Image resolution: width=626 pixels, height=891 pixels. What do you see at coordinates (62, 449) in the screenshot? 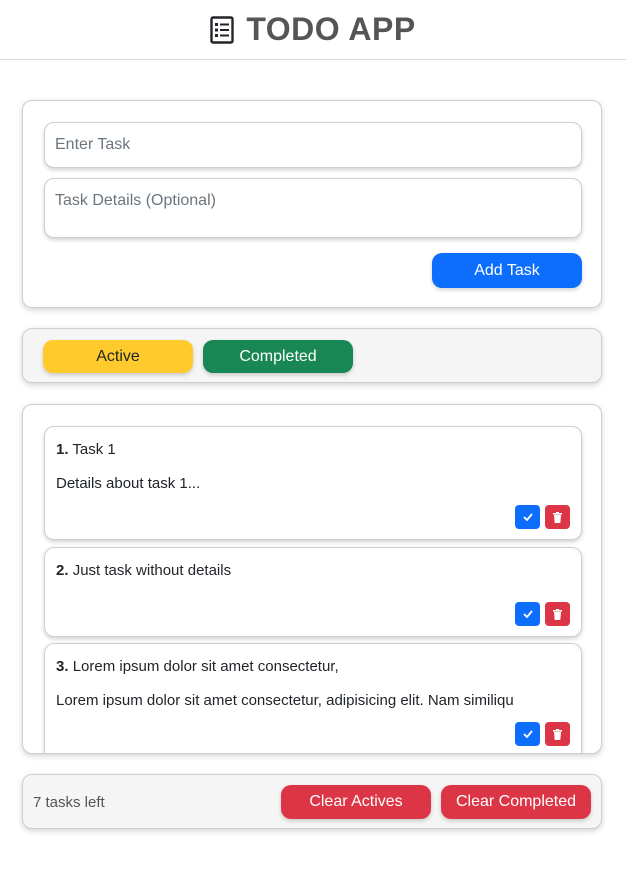
I see `task-number: 1.` at bounding box center [62, 449].